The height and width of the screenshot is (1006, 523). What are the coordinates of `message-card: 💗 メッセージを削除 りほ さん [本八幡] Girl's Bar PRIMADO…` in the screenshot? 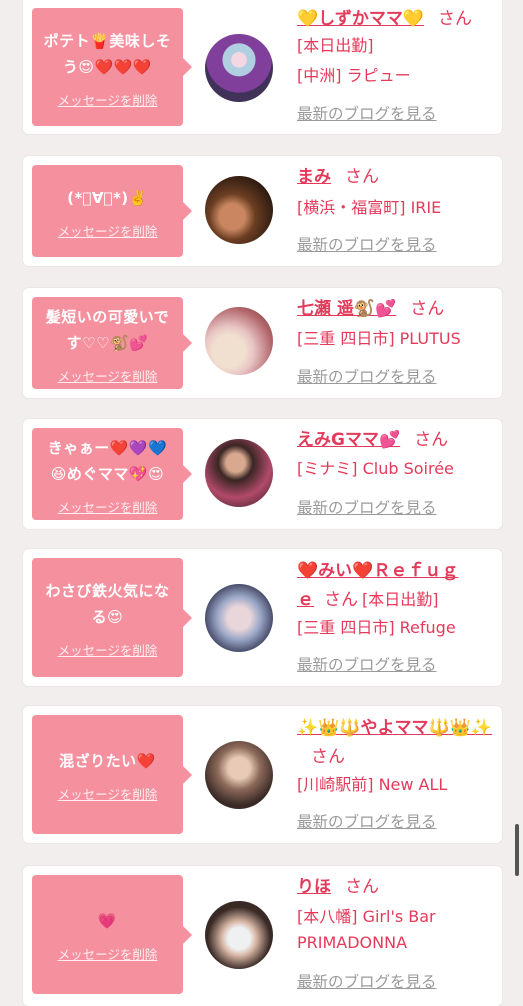 It's located at (262, 936).